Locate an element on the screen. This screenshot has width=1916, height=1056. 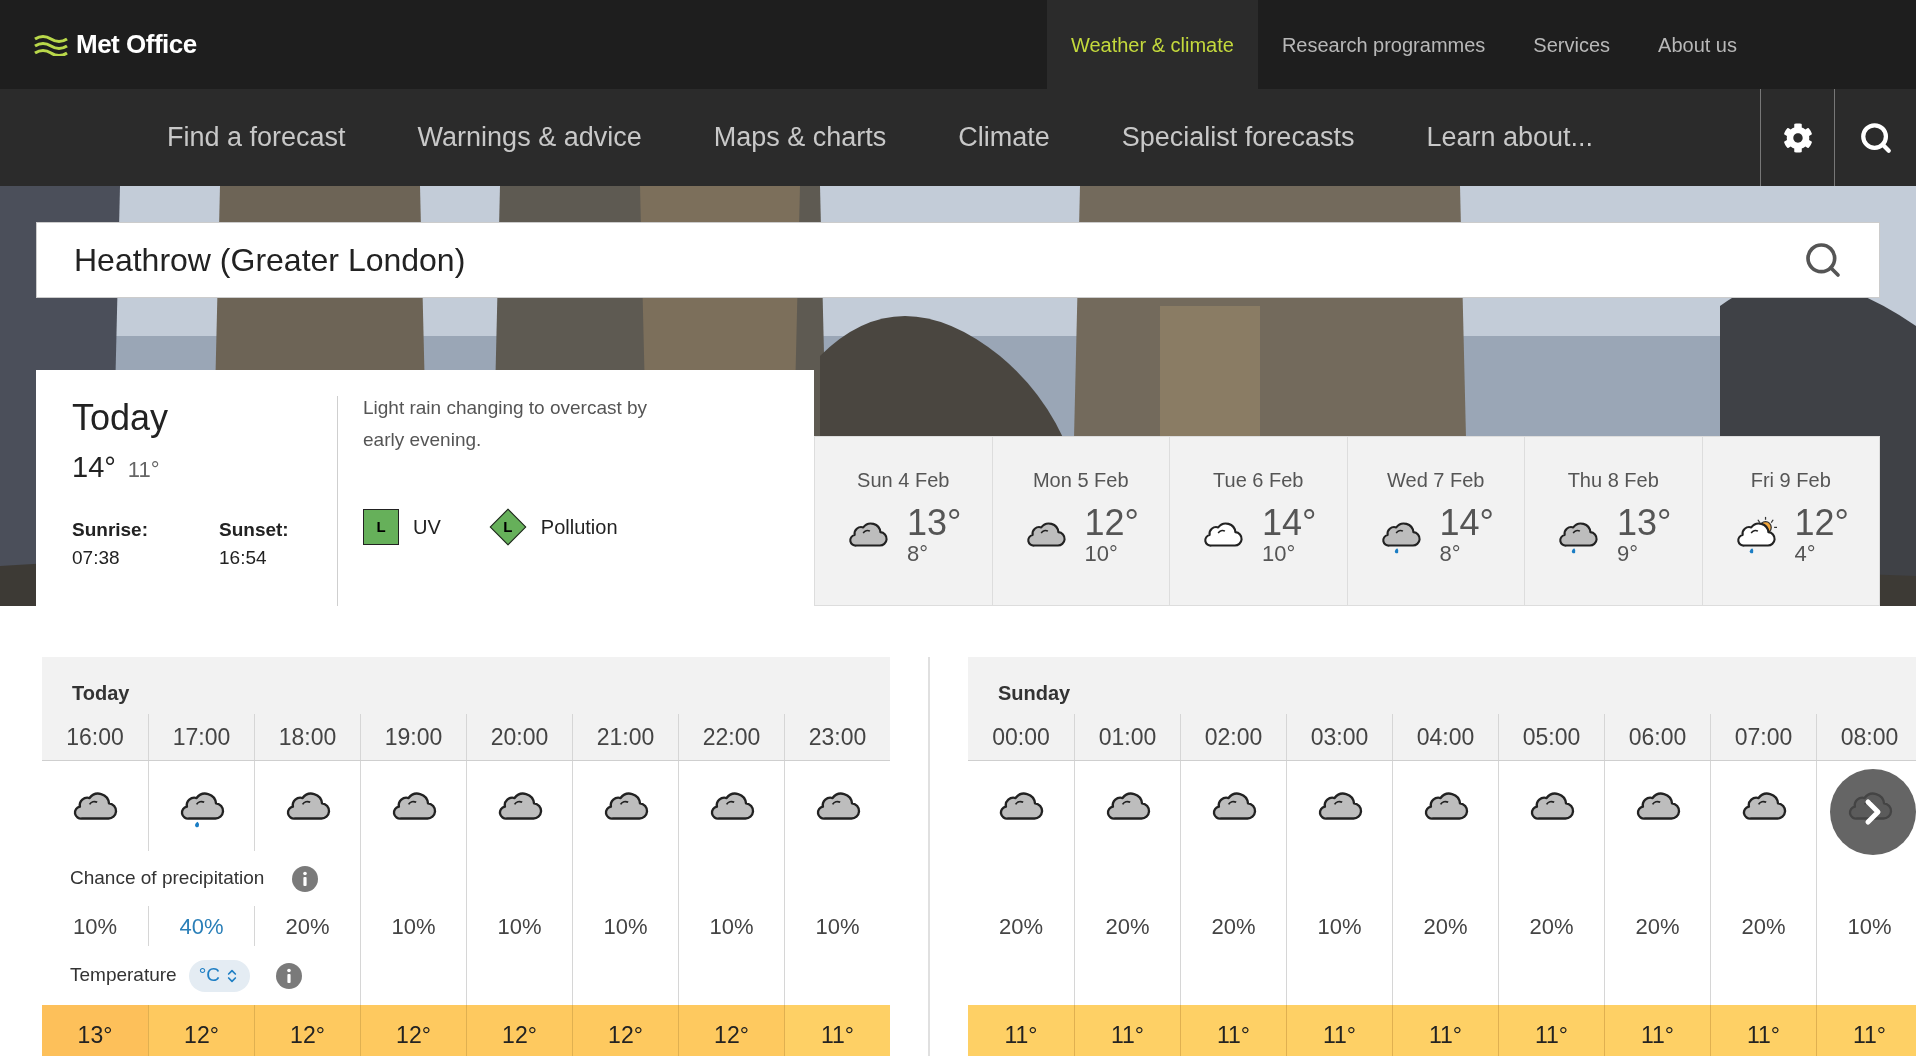
sunset-label: Sunset: is located at coordinates (254, 529).